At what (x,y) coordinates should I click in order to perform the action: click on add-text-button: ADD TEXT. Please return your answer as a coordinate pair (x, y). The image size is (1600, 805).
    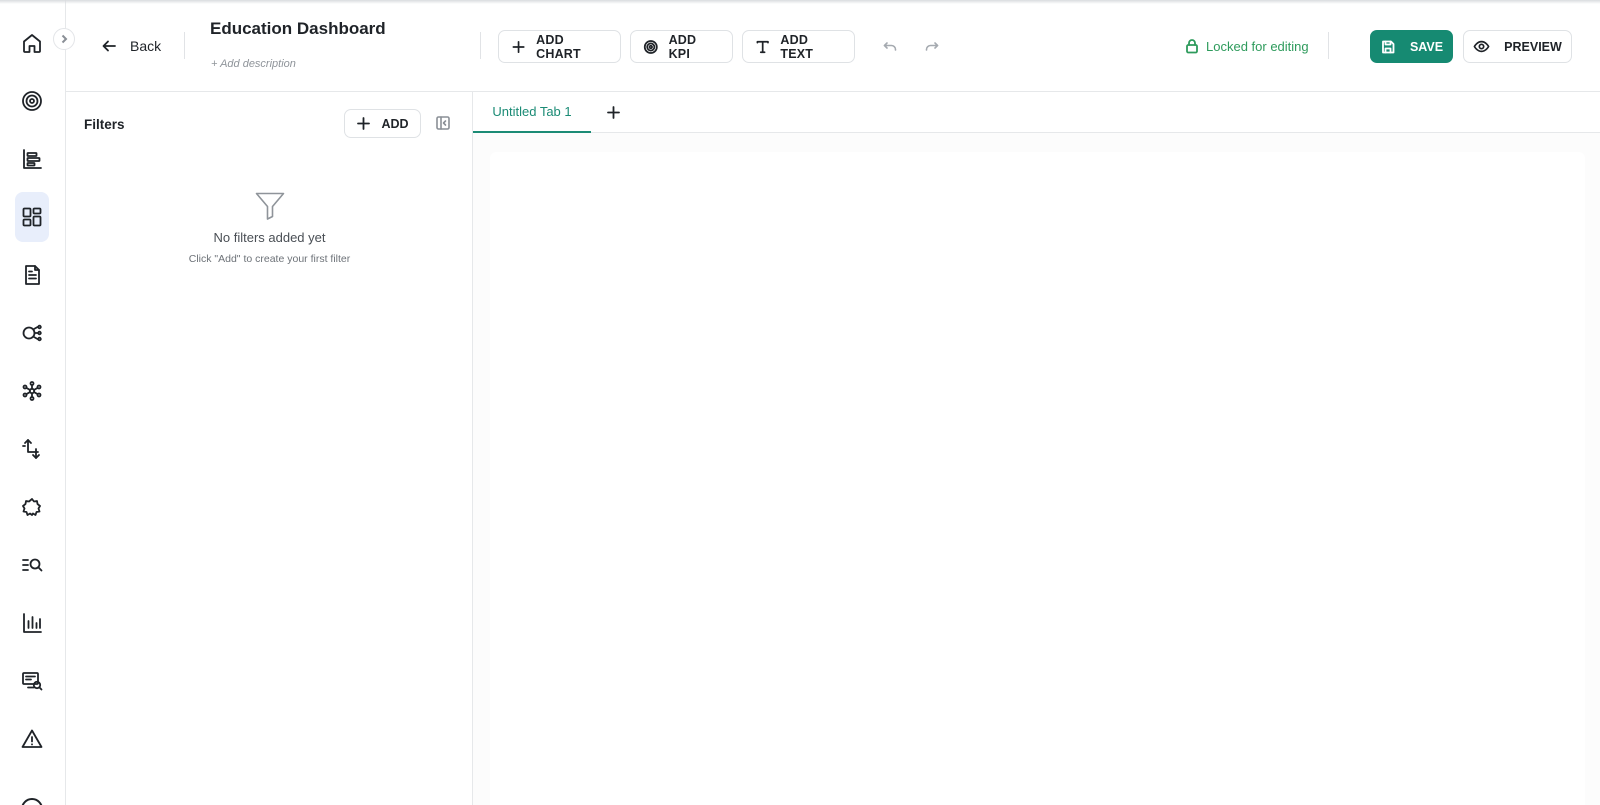
    Looking at the image, I should click on (798, 46).